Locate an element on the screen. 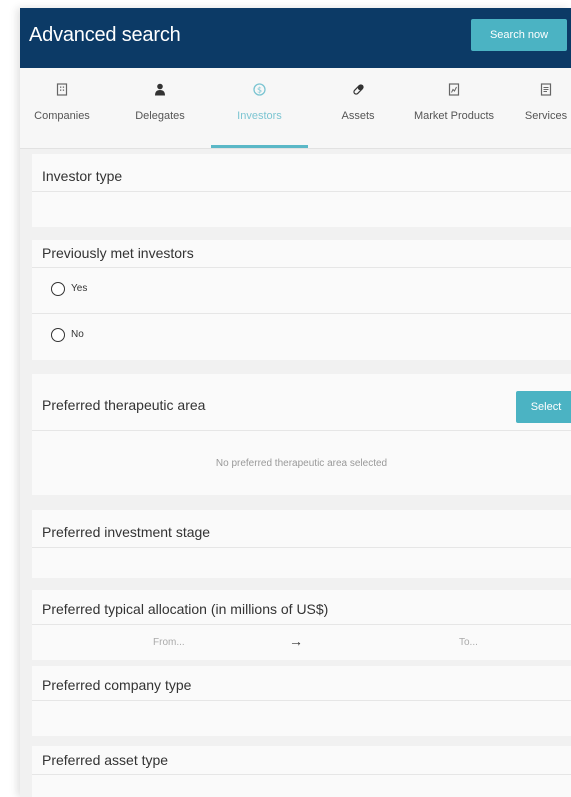  asset-type-field is located at coordinates (301, 786).